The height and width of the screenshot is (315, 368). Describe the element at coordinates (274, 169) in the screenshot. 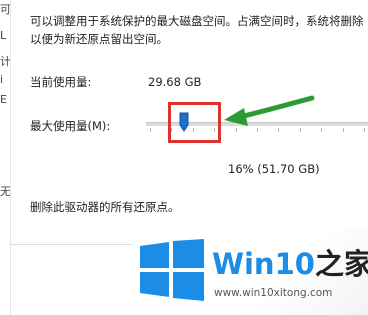

I see `max-usage-value: 16% (51.70 GB)` at that location.